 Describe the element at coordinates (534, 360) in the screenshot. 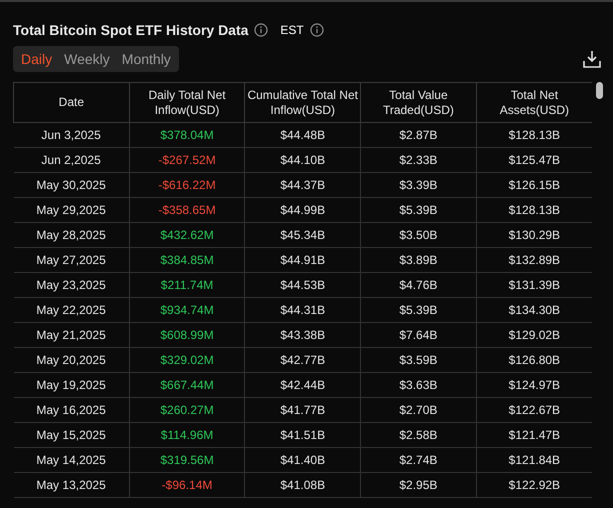

I see `assets-cell: $126.80B` at that location.